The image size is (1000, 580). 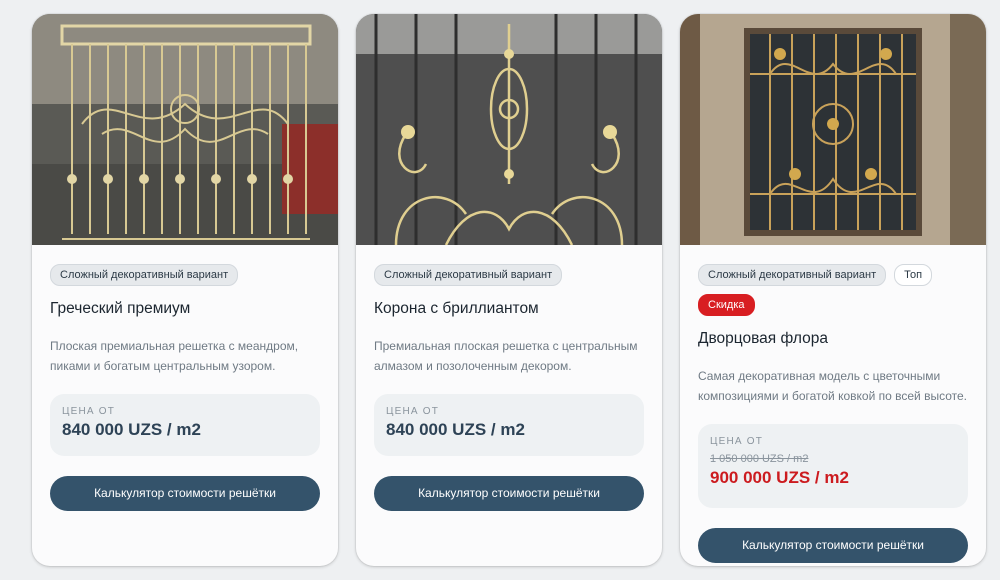 I want to click on sale-badge: Скидка, so click(x=726, y=305).